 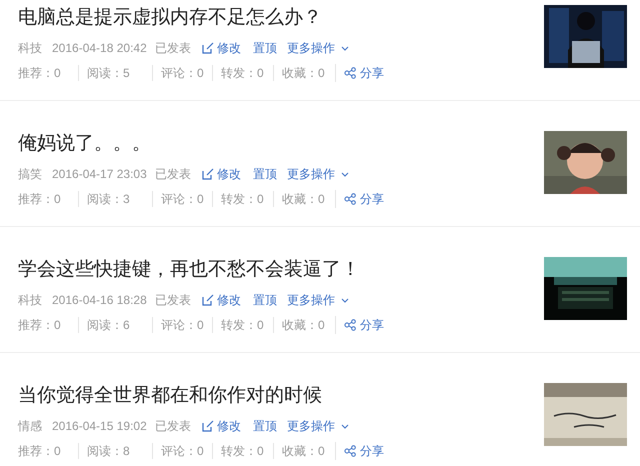 What do you see at coordinates (108, 325) in the screenshot?
I see `stat-label: 阅读：6` at bounding box center [108, 325].